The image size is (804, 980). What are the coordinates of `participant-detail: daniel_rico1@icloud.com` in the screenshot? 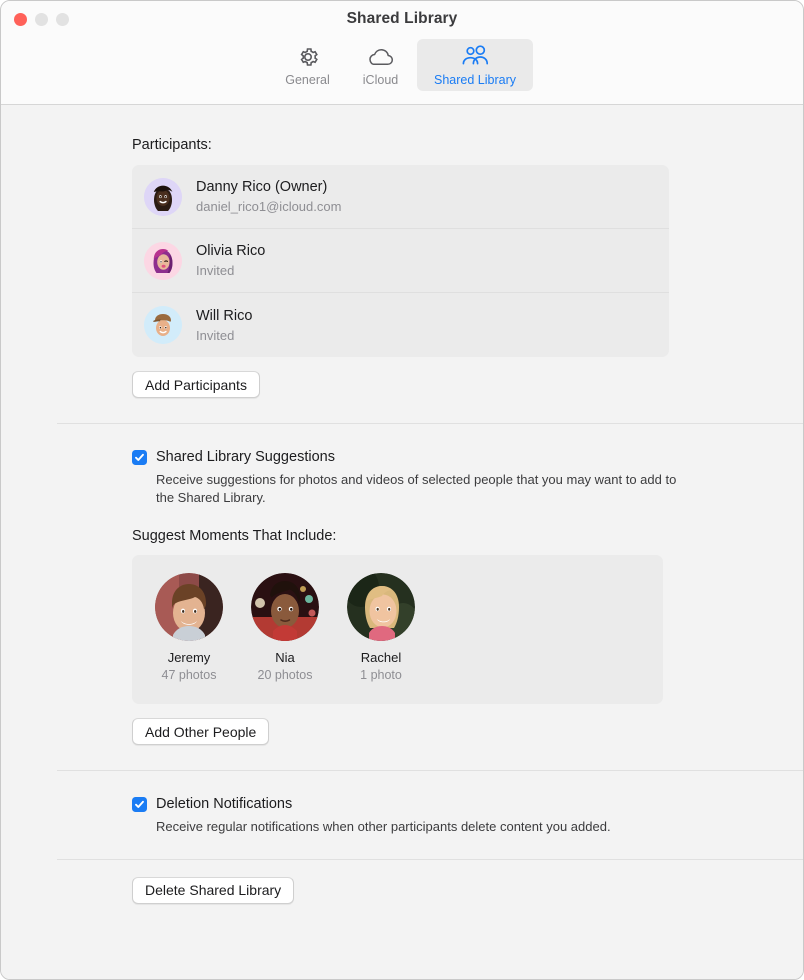 It's located at (269, 206).